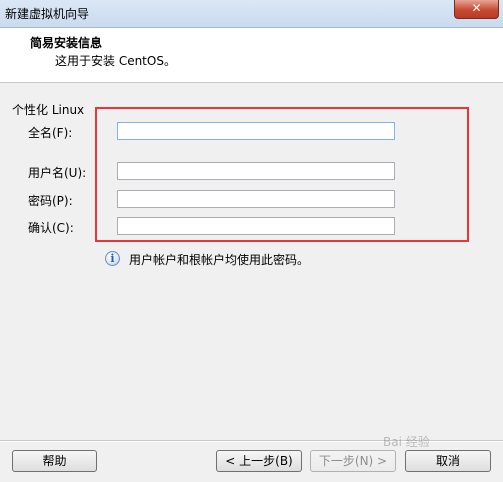 This screenshot has width=503, height=482. What do you see at coordinates (353, 461) in the screenshot?
I see `next-button: 下一步(N) >` at bounding box center [353, 461].